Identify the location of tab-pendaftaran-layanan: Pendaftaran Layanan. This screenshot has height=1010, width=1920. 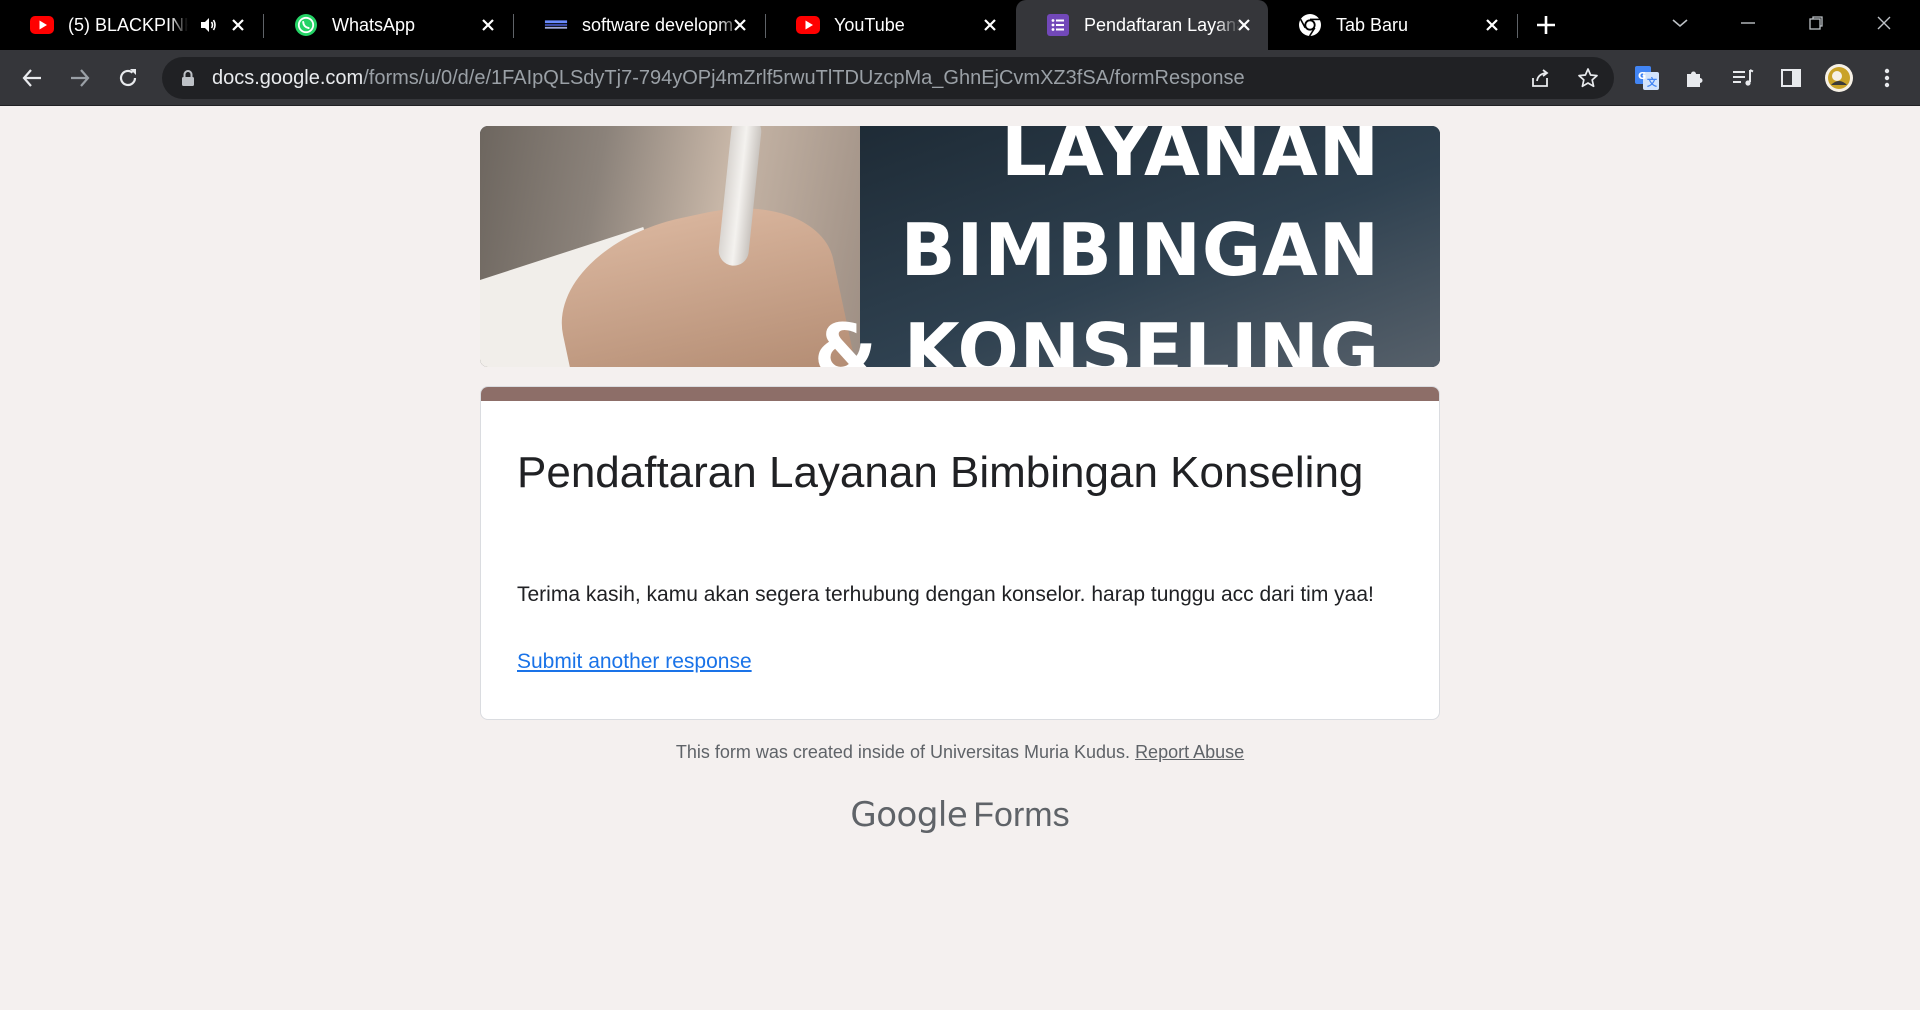
(1142, 25).